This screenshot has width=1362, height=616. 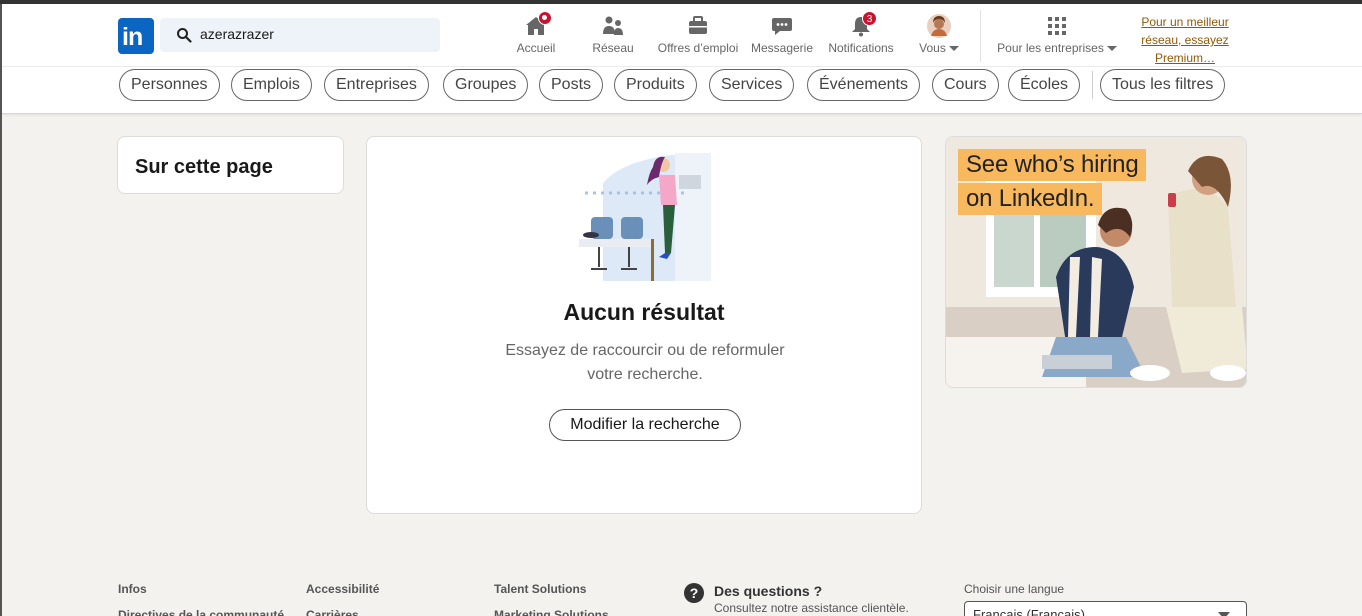 I want to click on nav-home: Accueil, so click(x=536, y=35).